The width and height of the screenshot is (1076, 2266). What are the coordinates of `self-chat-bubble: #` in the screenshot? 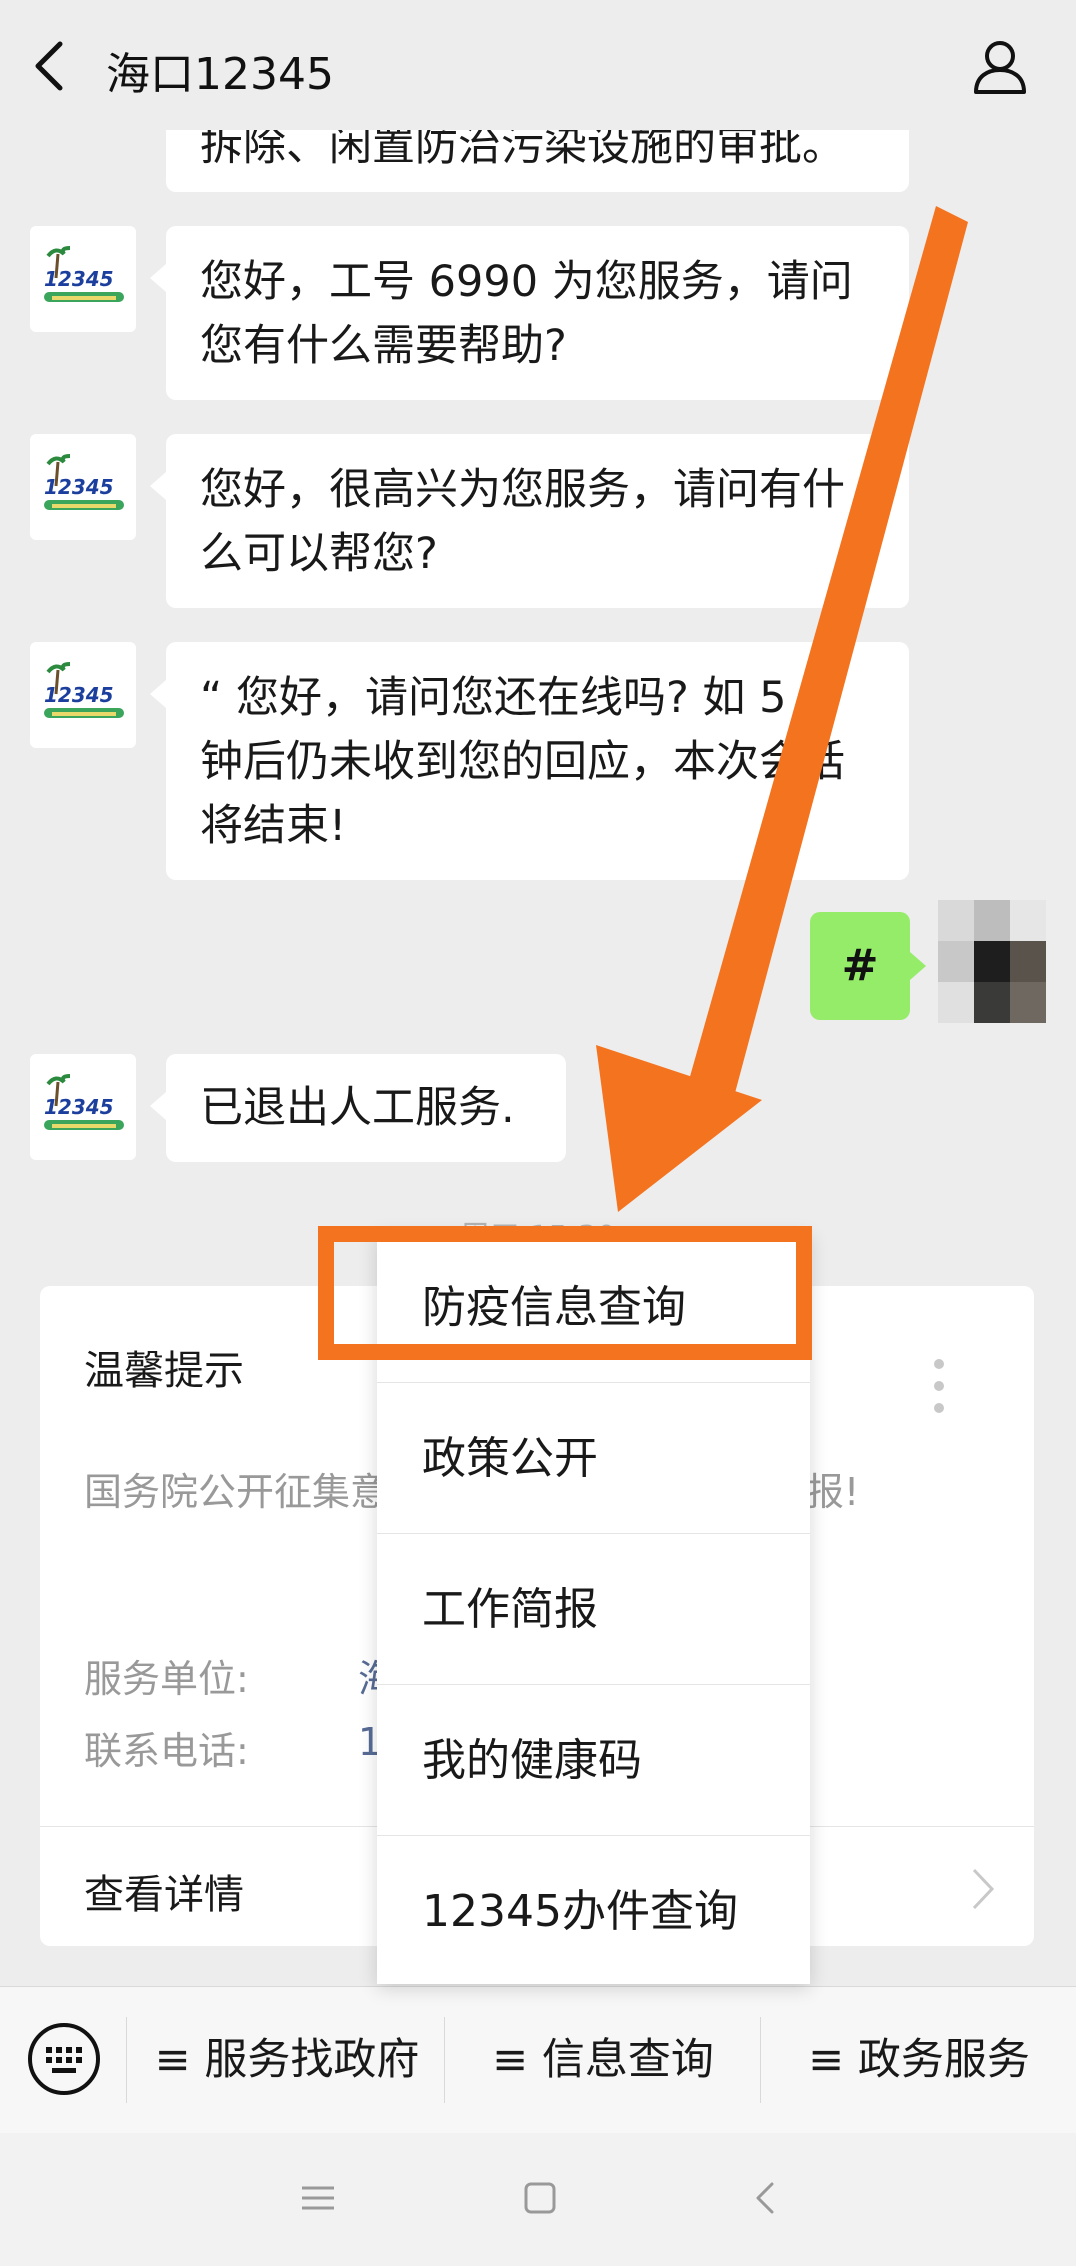 It's located at (868, 966).